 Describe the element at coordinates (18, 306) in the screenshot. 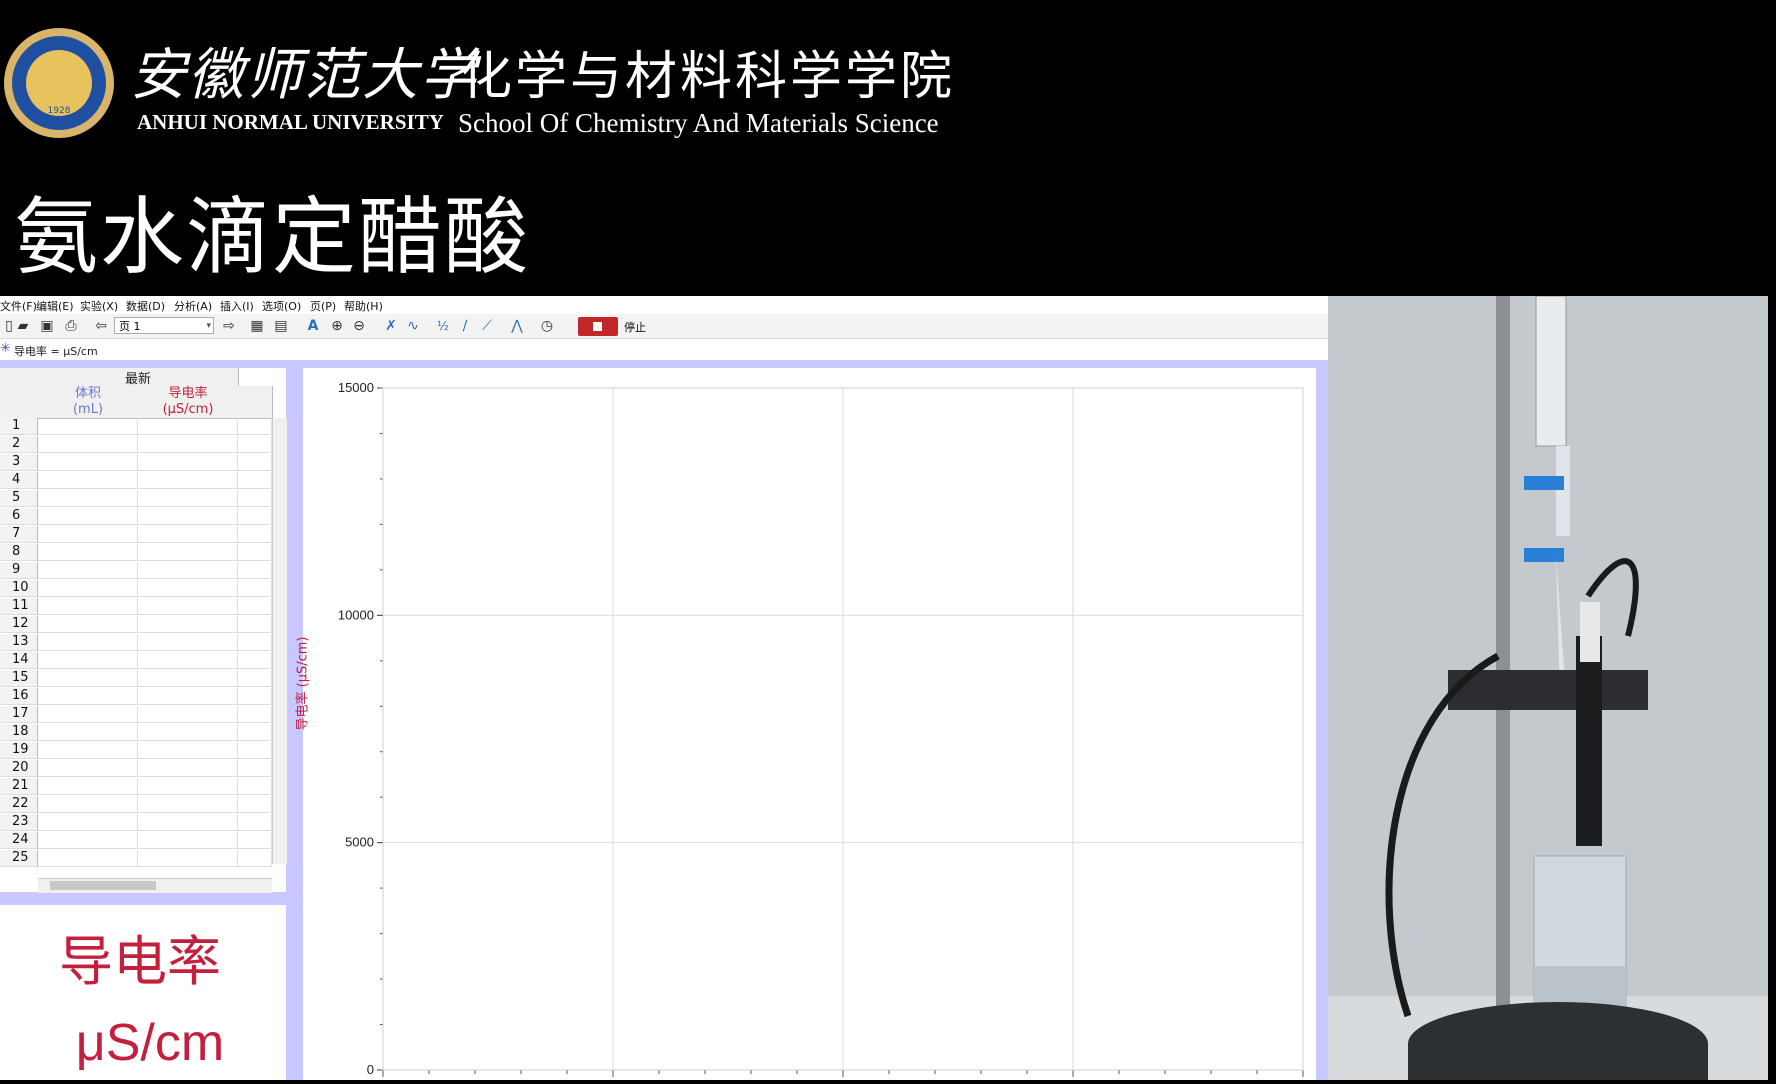

I see `menu-file: 文件(F)` at that location.